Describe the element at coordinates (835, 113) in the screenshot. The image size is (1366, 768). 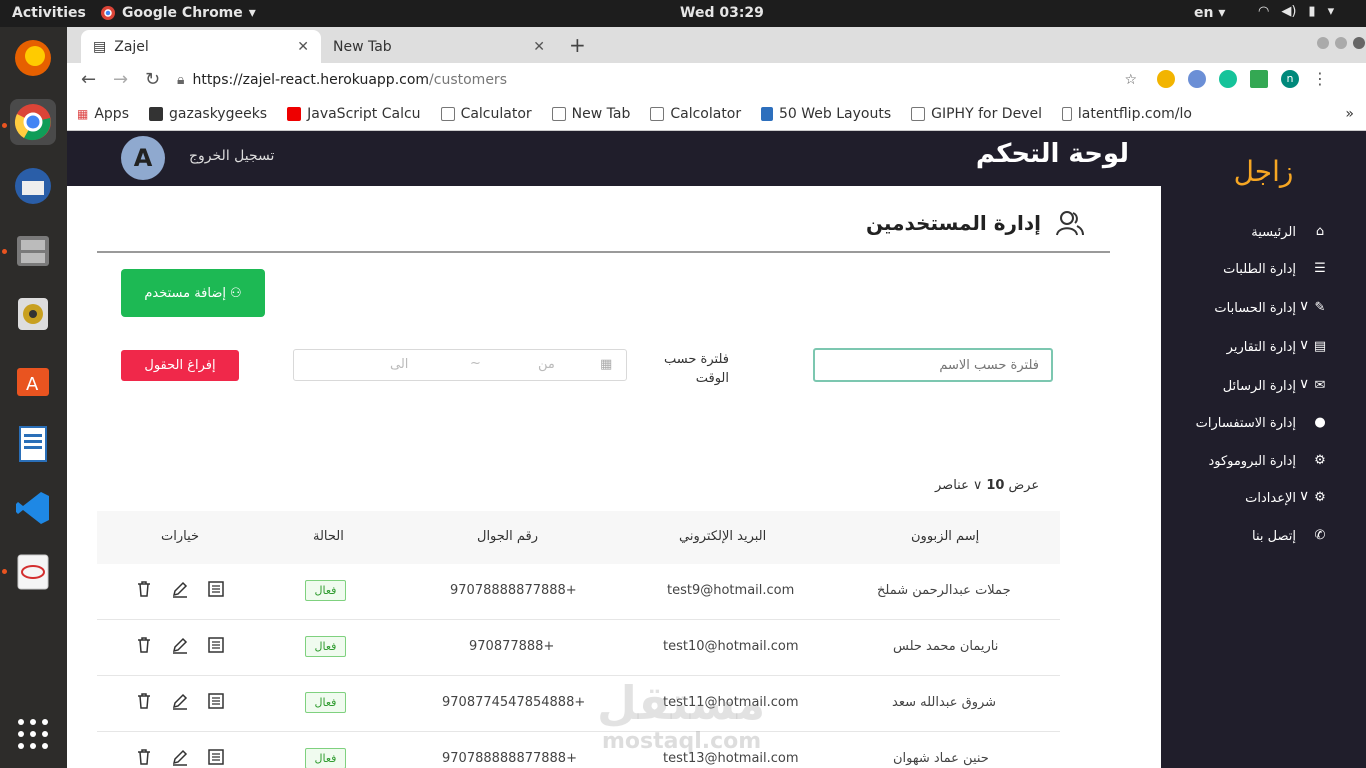
I see `bookmark-label: 50 Web Layouts` at that location.